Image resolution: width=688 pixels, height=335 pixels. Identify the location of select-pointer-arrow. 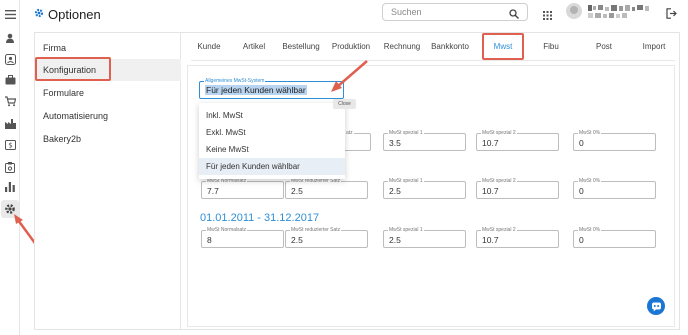
(349, 76).